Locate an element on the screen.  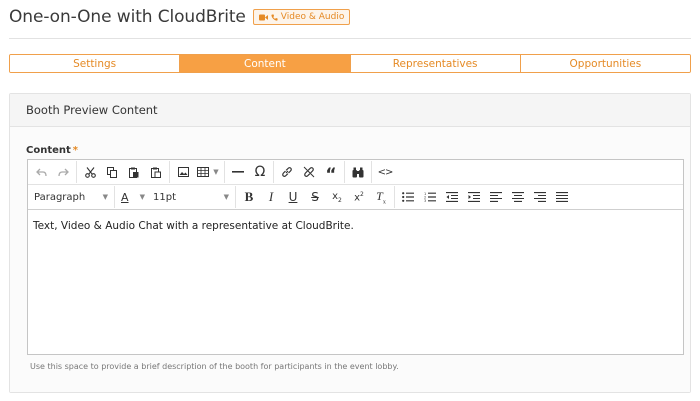
outdent-button is located at coordinates (452, 197).